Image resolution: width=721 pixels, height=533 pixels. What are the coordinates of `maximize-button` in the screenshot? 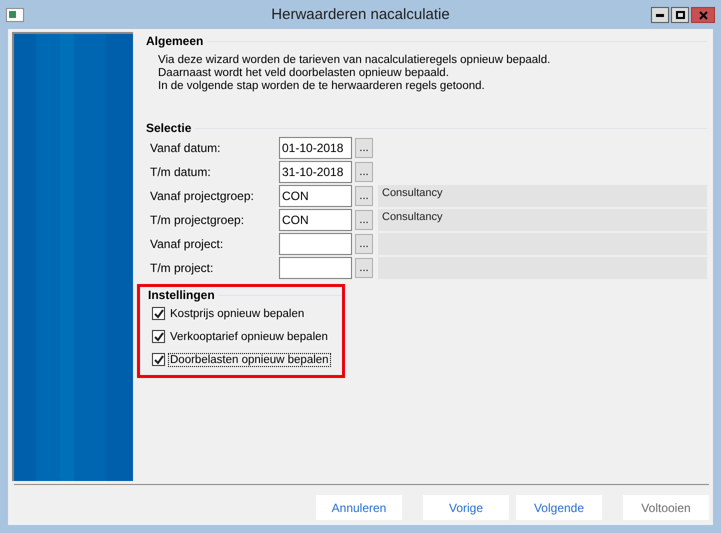 It's located at (680, 15).